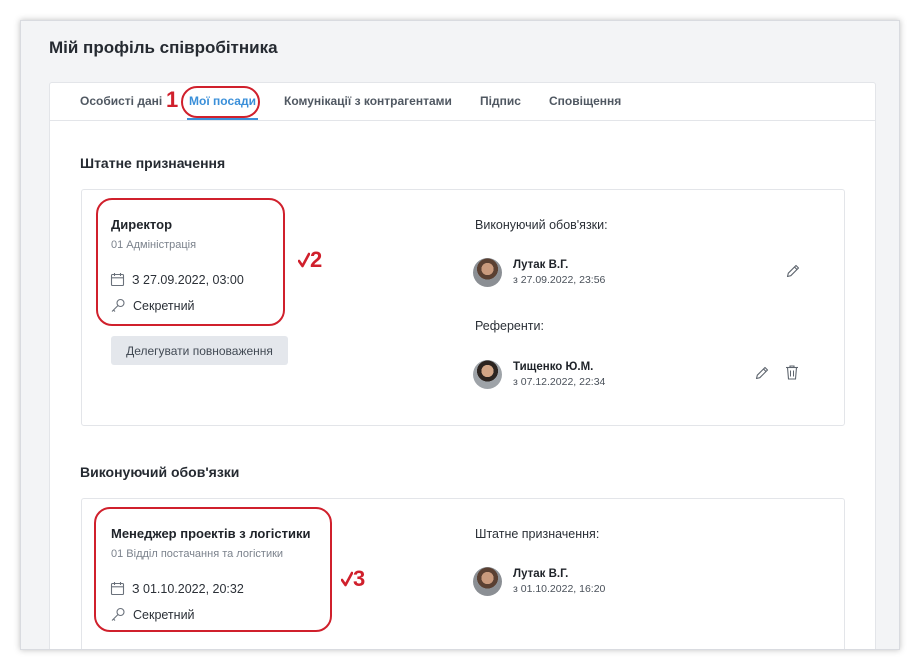 The width and height of the screenshot is (924, 669). Describe the element at coordinates (368, 101) in the screenshot. I see `tab-counterparty-communications: Комунікації з контрагентами` at that location.